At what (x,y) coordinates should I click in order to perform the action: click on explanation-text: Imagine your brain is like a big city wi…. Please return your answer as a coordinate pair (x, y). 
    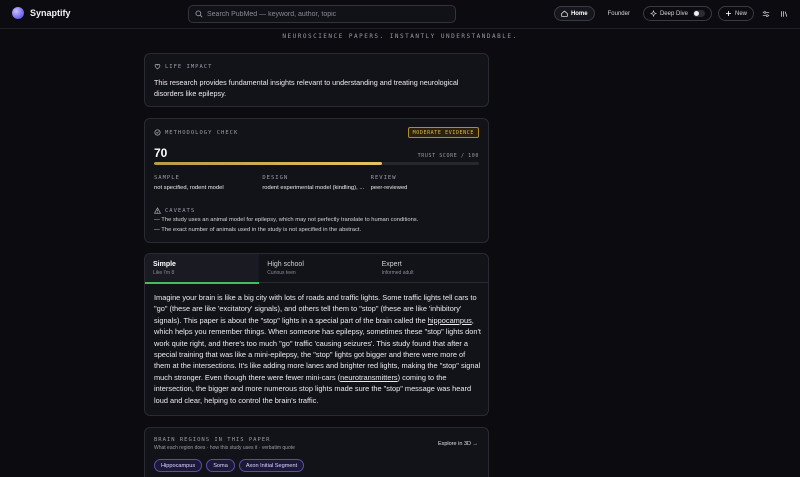
    Looking at the image, I should click on (317, 349).